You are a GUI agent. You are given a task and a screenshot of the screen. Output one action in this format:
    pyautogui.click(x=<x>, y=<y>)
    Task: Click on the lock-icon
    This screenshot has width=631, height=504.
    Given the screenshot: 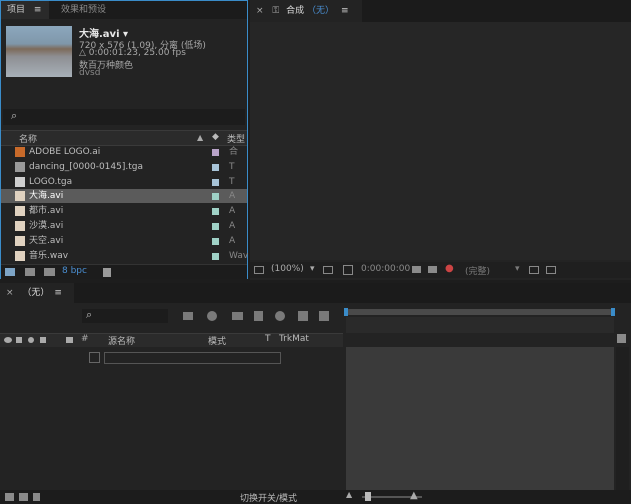 What is the action you would take?
    pyautogui.click(x=43, y=340)
    